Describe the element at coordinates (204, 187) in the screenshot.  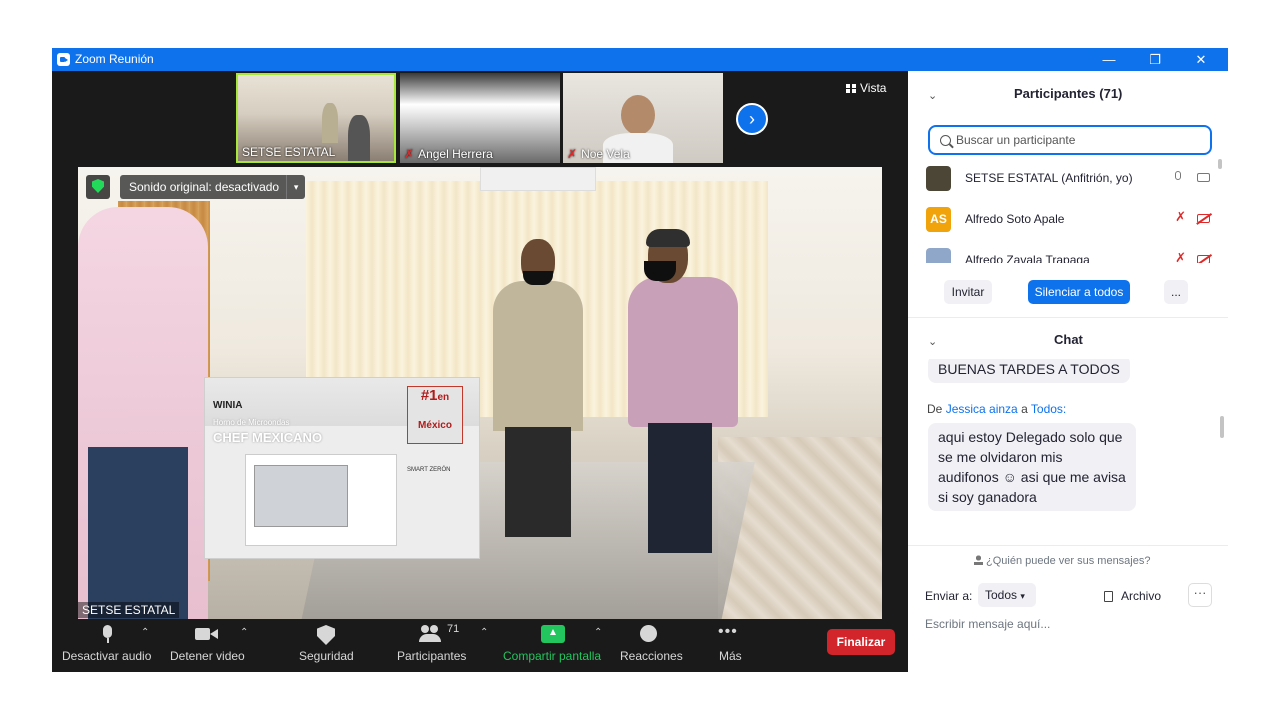
I see `original-sound-label: Sonido original: desactivado` at that location.